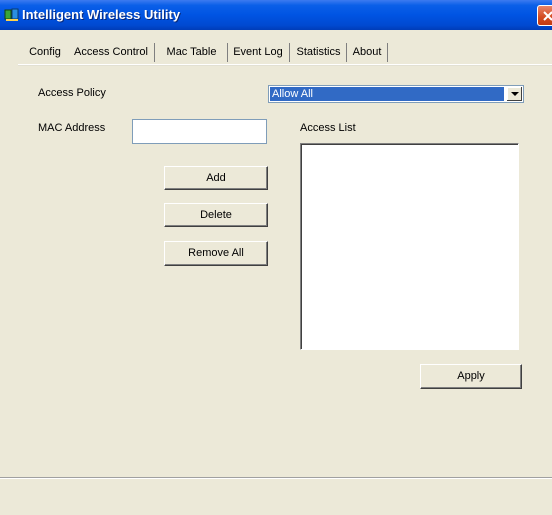 The height and width of the screenshot is (515, 552). Describe the element at coordinates (216, 178) in the screenshot. I see `add-button: Add` at that location.